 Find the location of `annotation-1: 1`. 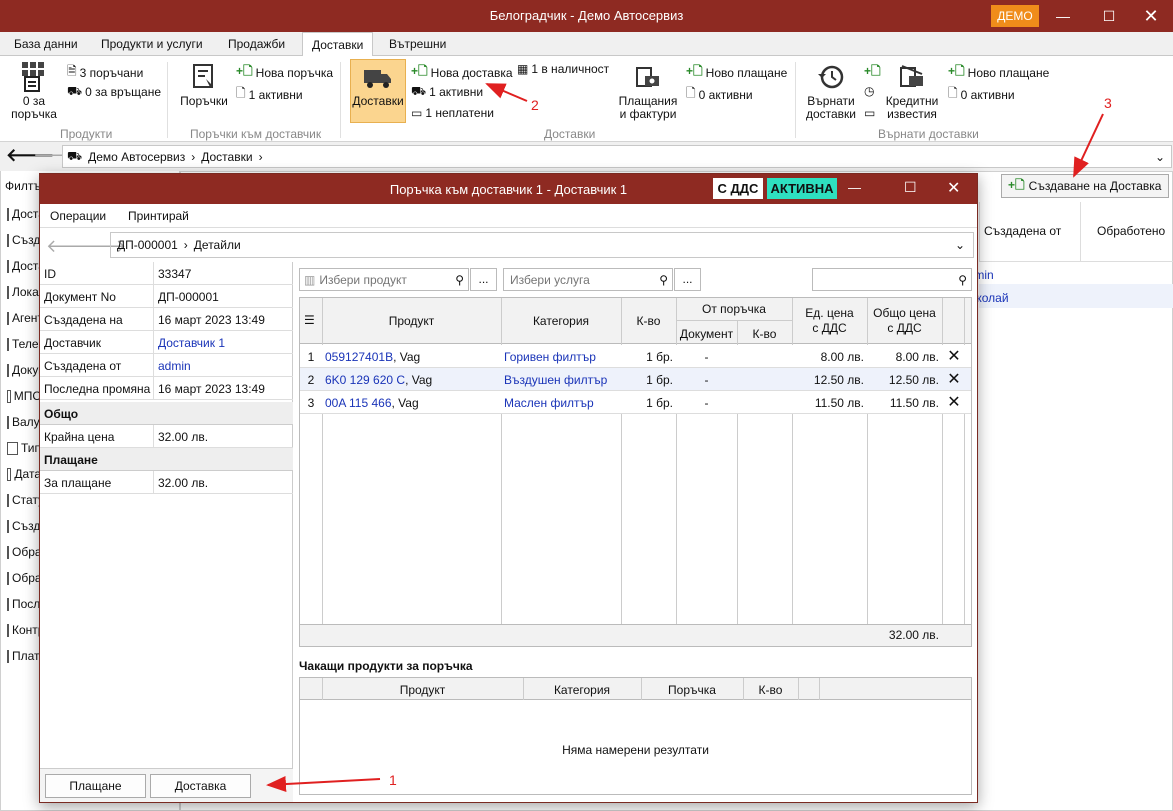

annotation-1: 1 is located at coordinates (393, 780).